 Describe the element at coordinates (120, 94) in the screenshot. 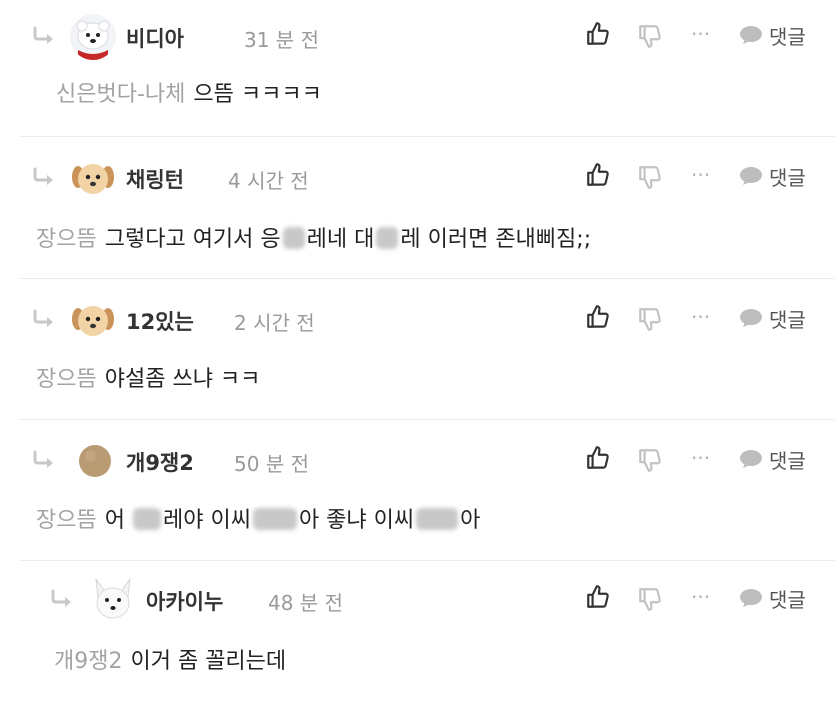

I see `mention: 신은벗다-나체` at that location.